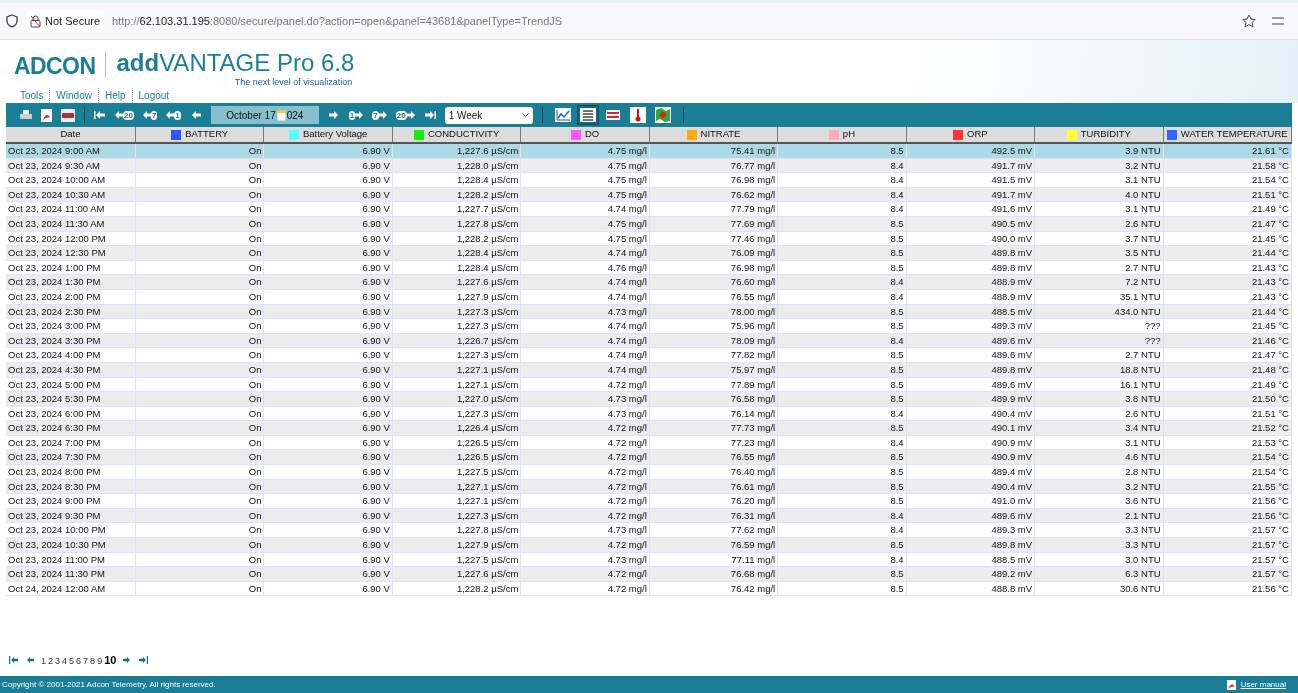 The image size is (1298, 693). I want to click on column-header: ORP, so click(971, 135).